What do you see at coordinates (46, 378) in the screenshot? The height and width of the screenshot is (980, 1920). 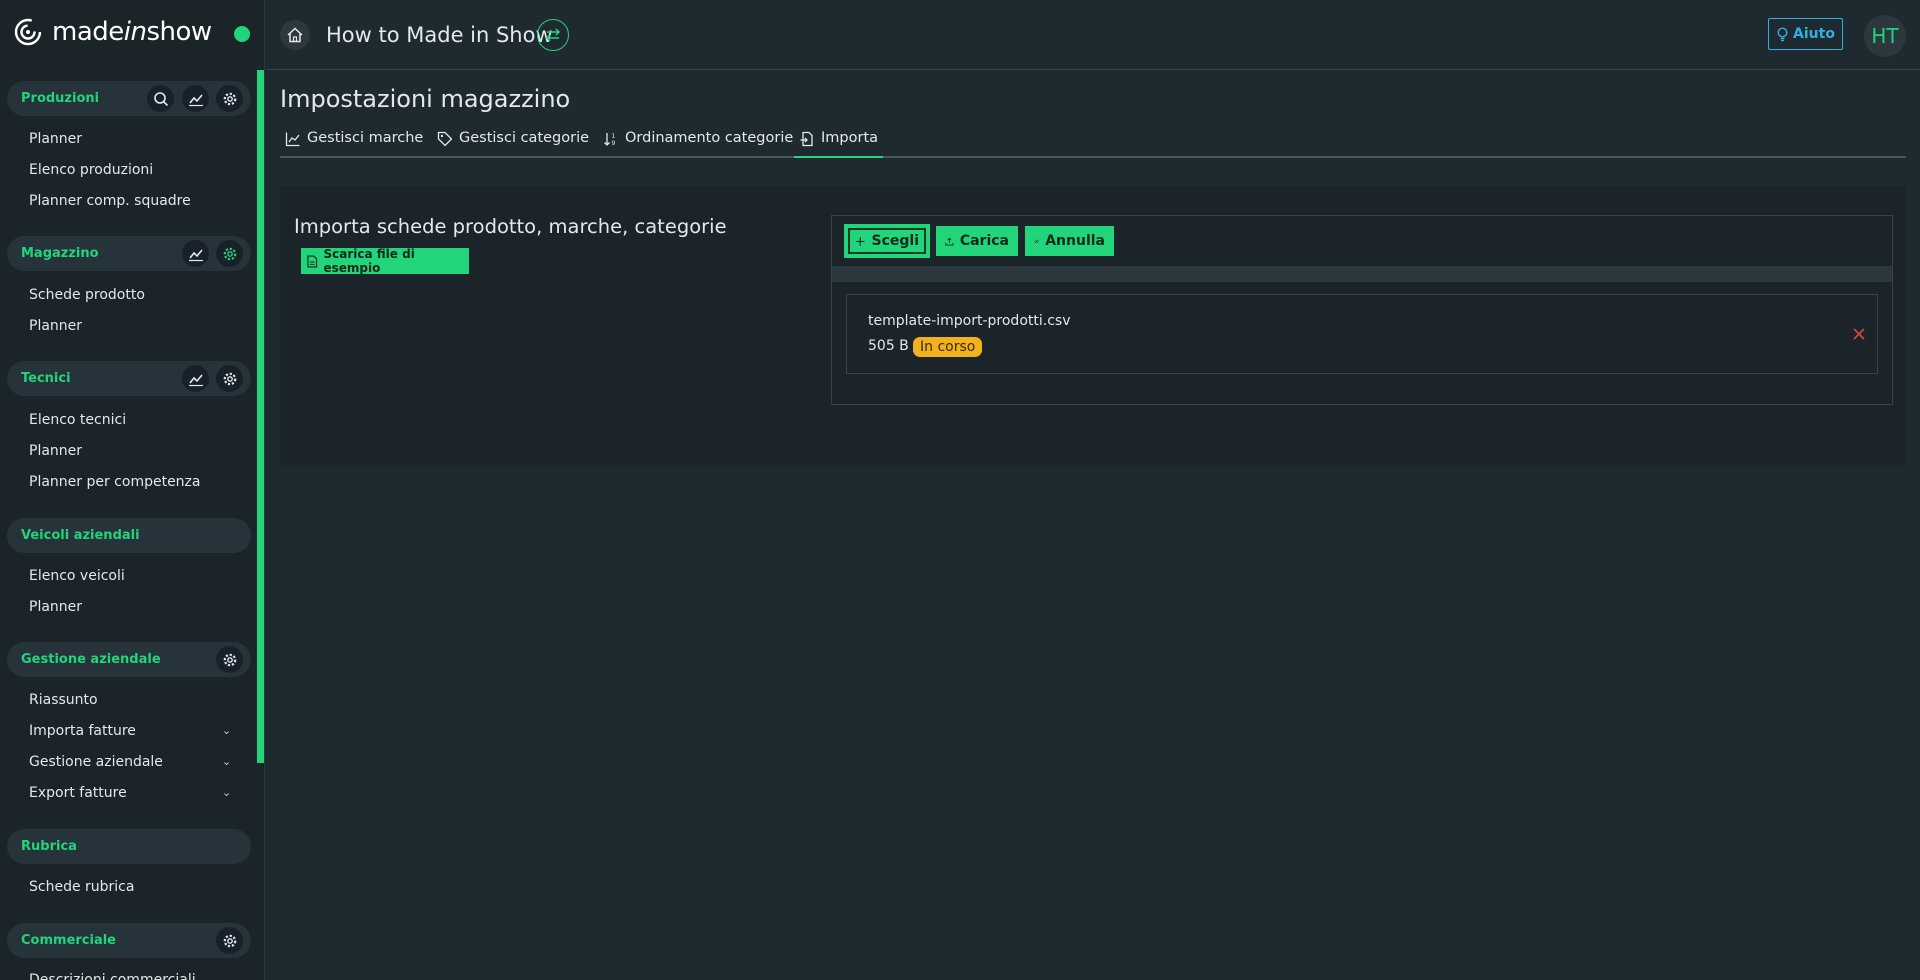 I see `section-title: Tecnici` at bounding box center [46, 378].